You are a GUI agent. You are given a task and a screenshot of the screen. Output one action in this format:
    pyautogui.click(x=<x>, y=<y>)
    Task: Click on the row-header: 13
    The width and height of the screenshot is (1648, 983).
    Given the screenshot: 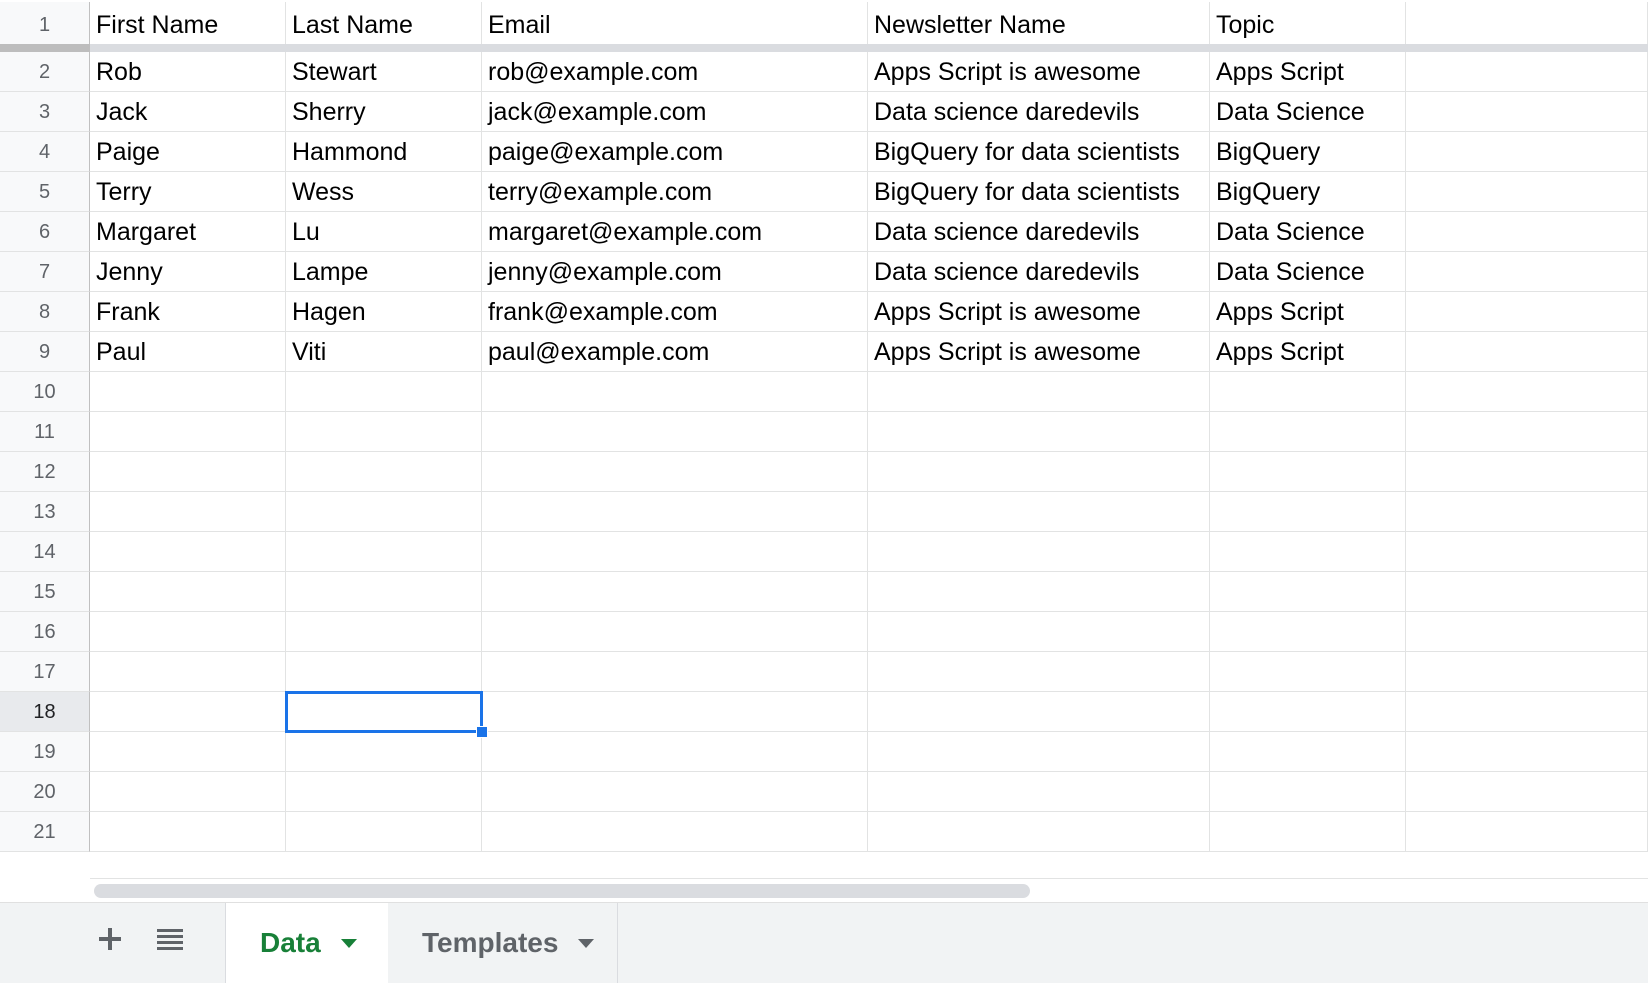 What is the action you would take?
    pyautogui.click(x=45, y=512)
    